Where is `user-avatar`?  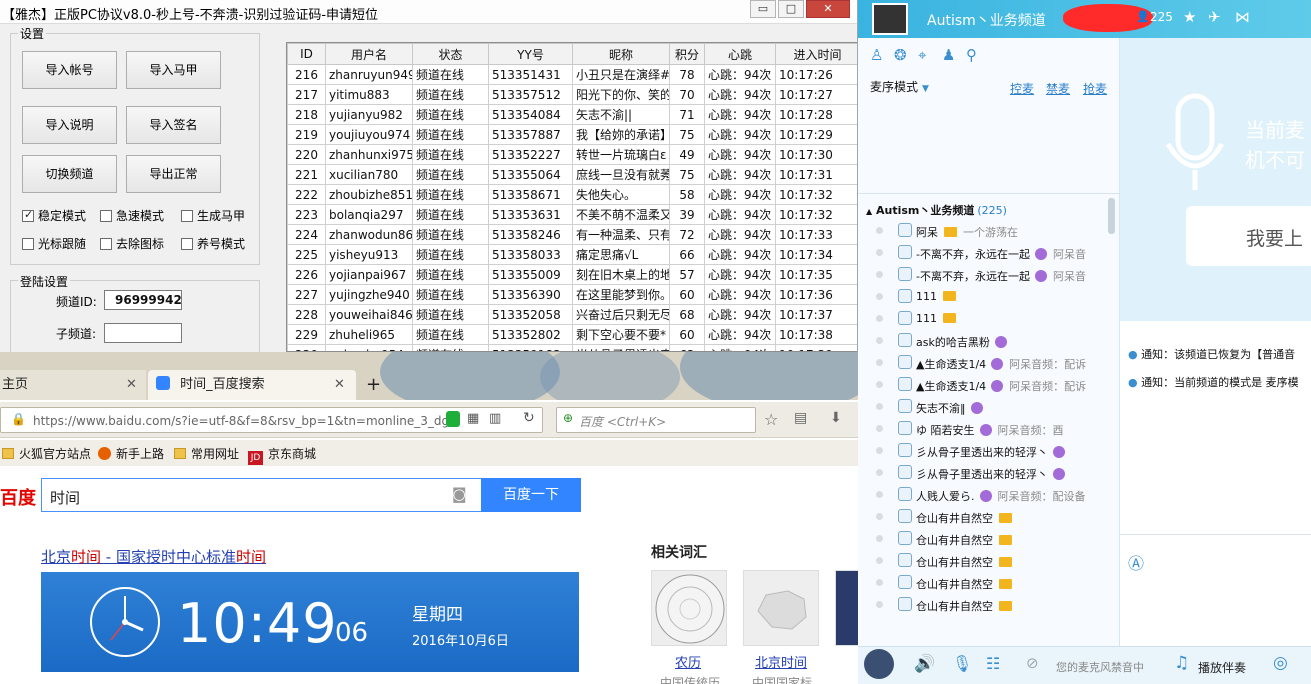 user-avatar is located at coordinates (879, 664).